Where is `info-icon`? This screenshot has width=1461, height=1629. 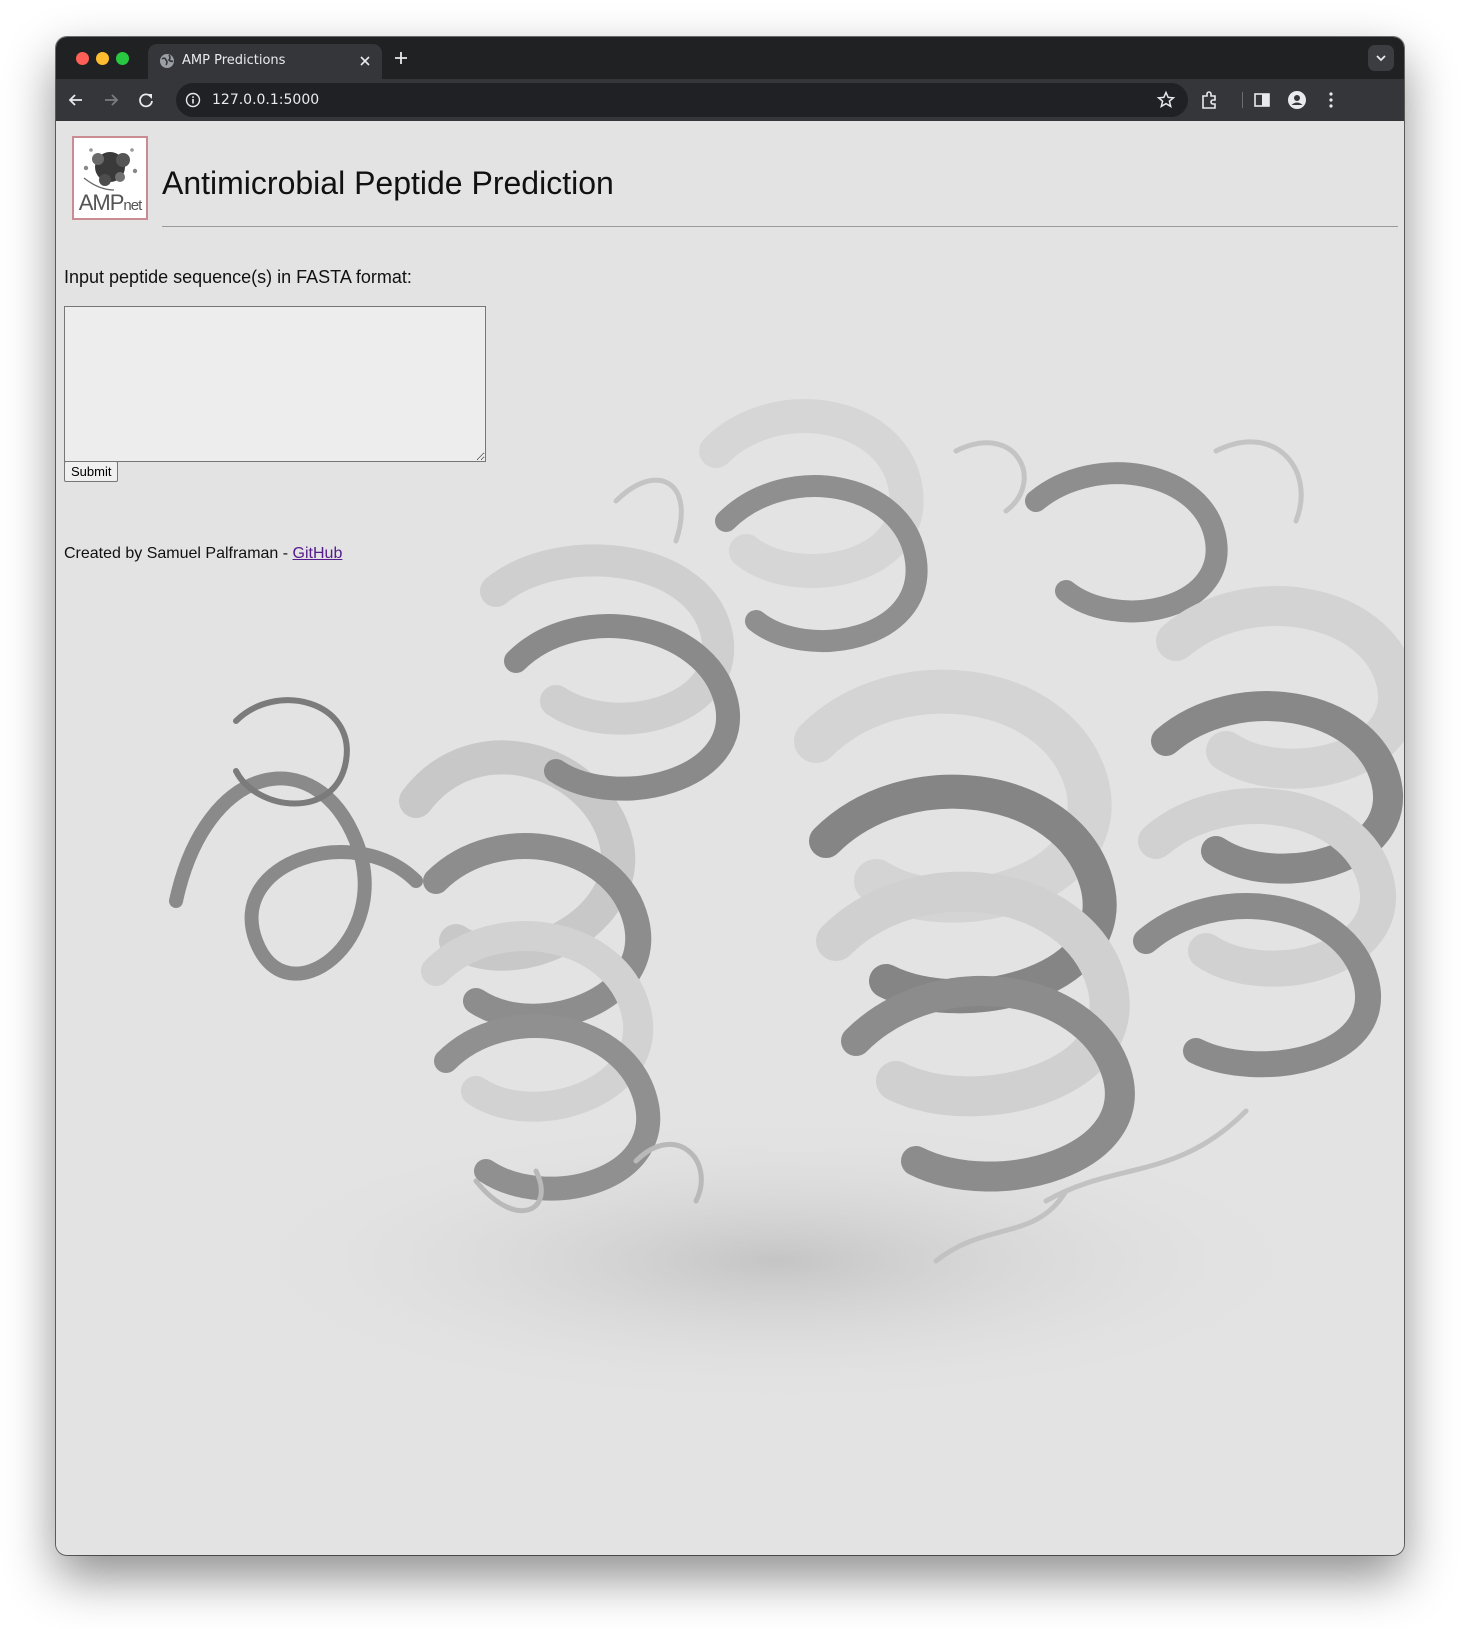 info-icon is located at coordinates (193, 100).